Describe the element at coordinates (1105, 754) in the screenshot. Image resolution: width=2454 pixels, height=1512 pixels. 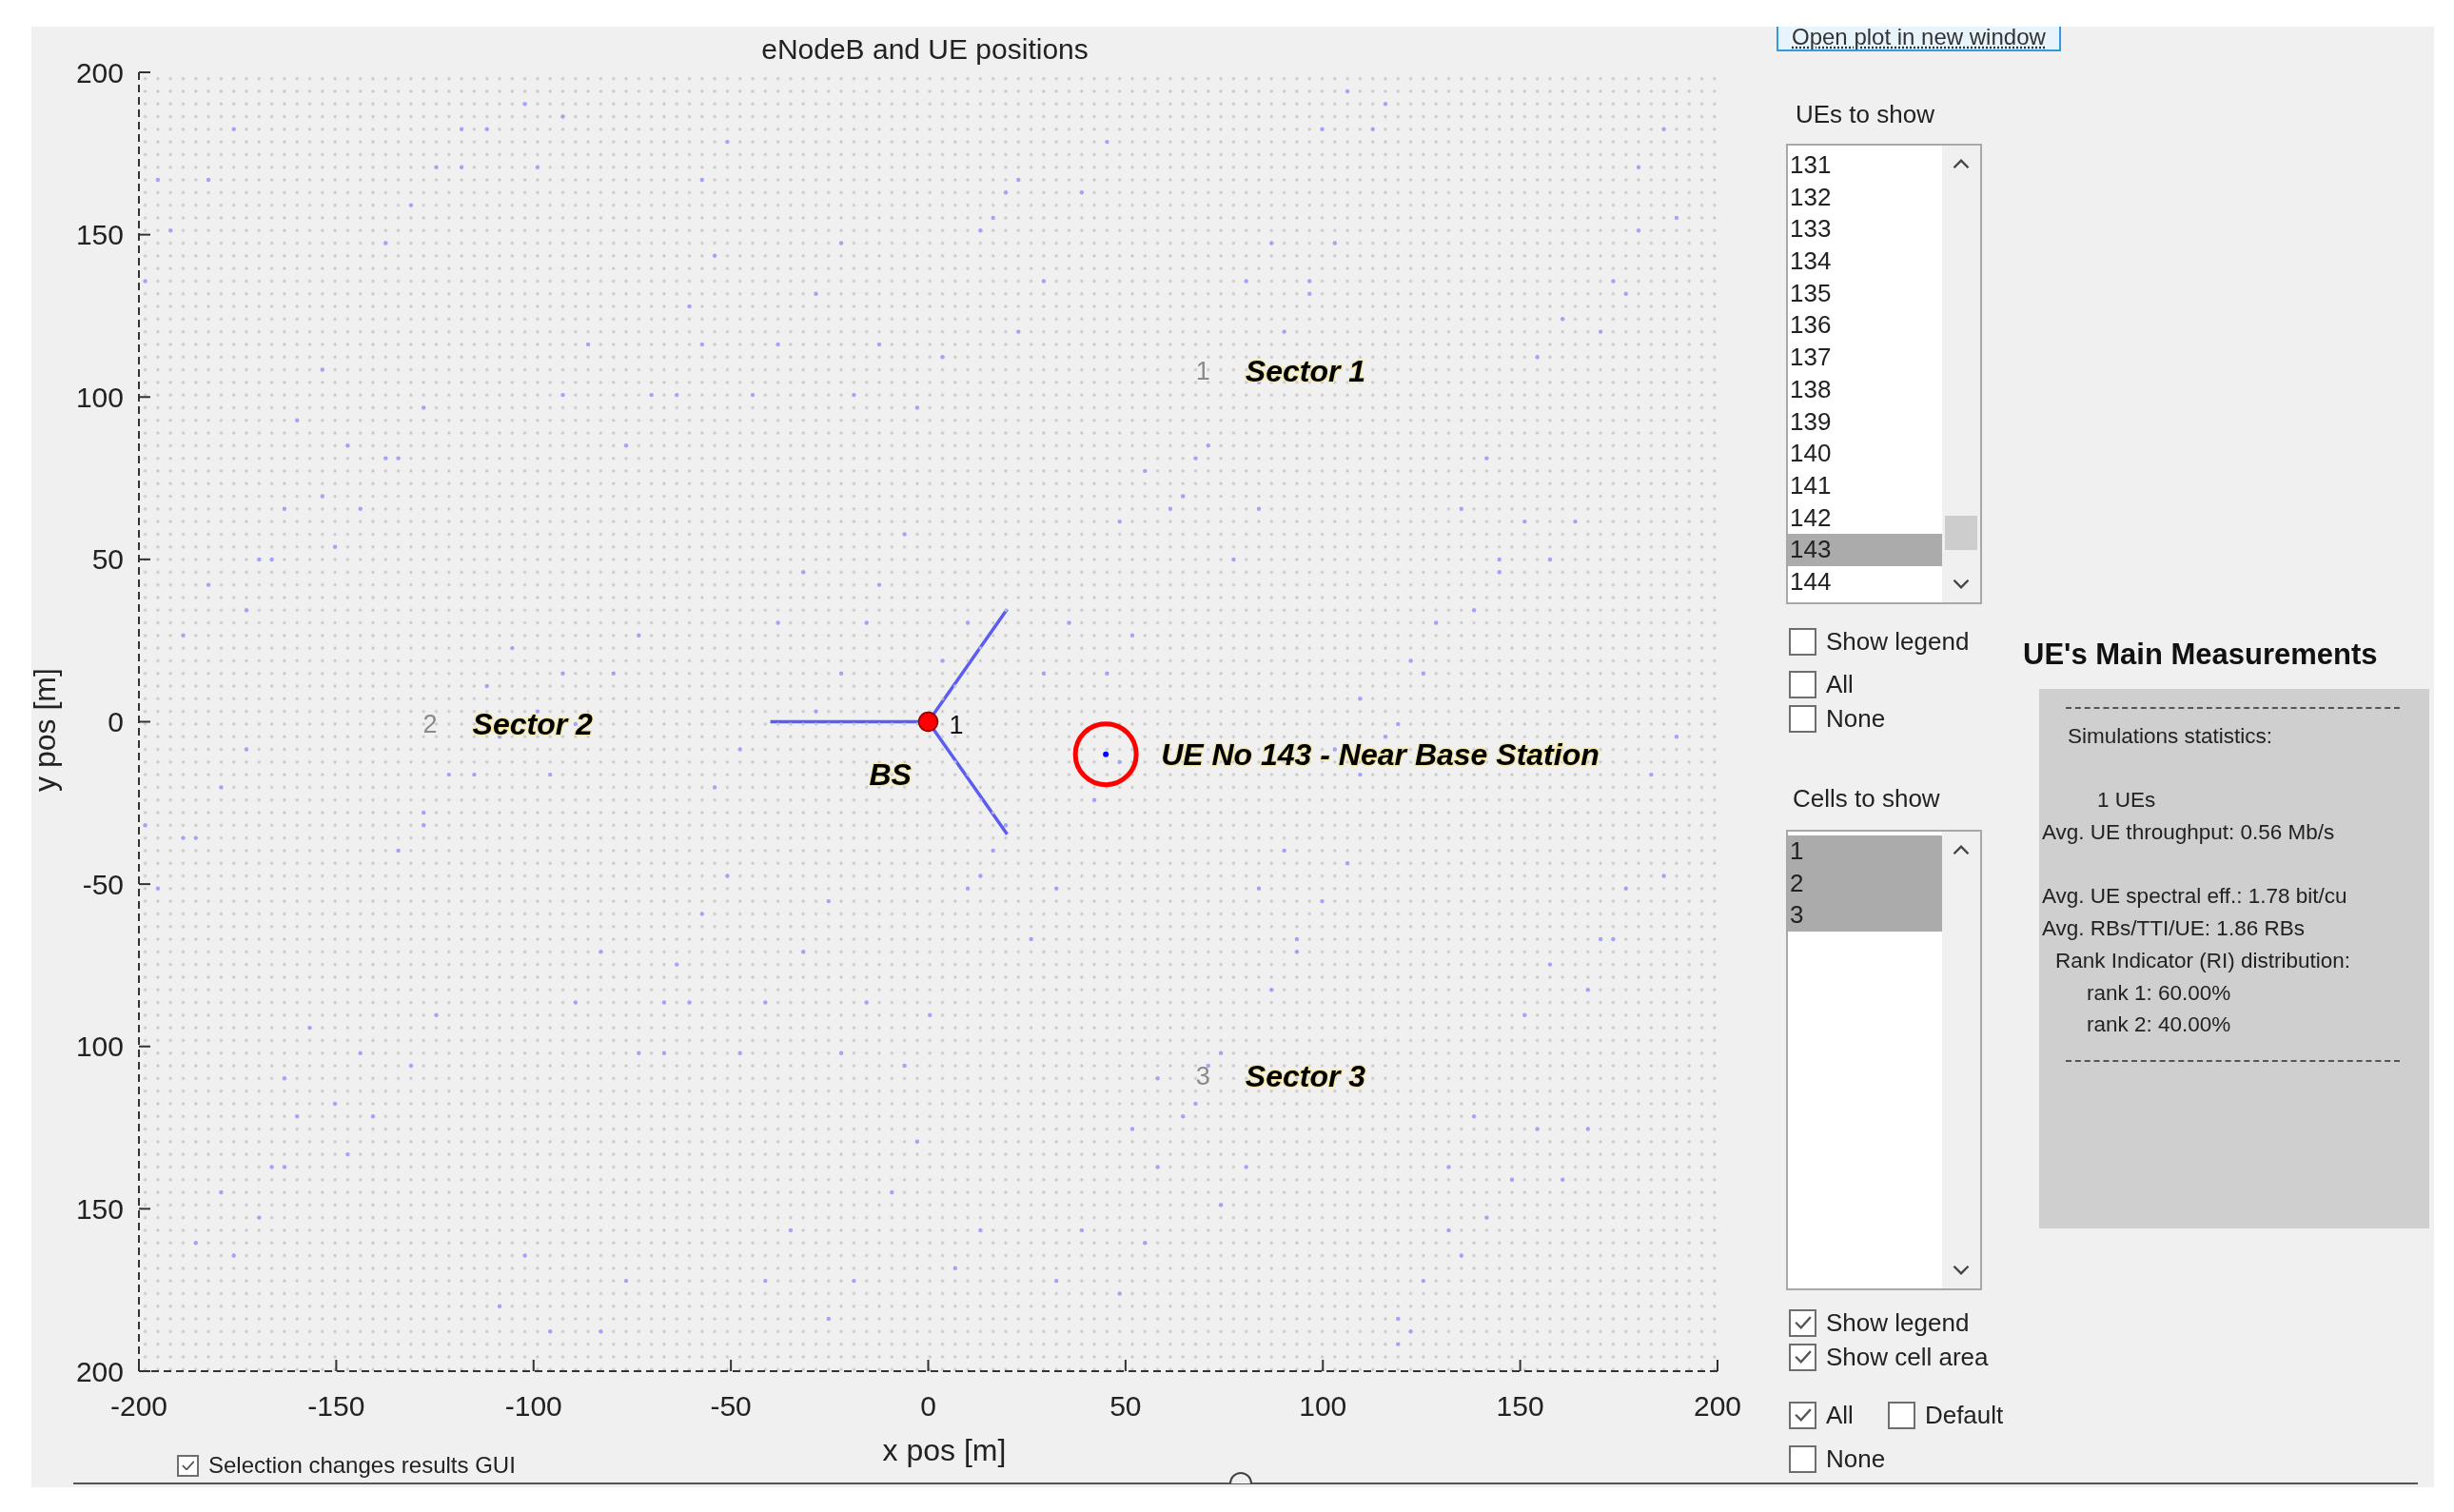
I see `ring-marker` at that location.